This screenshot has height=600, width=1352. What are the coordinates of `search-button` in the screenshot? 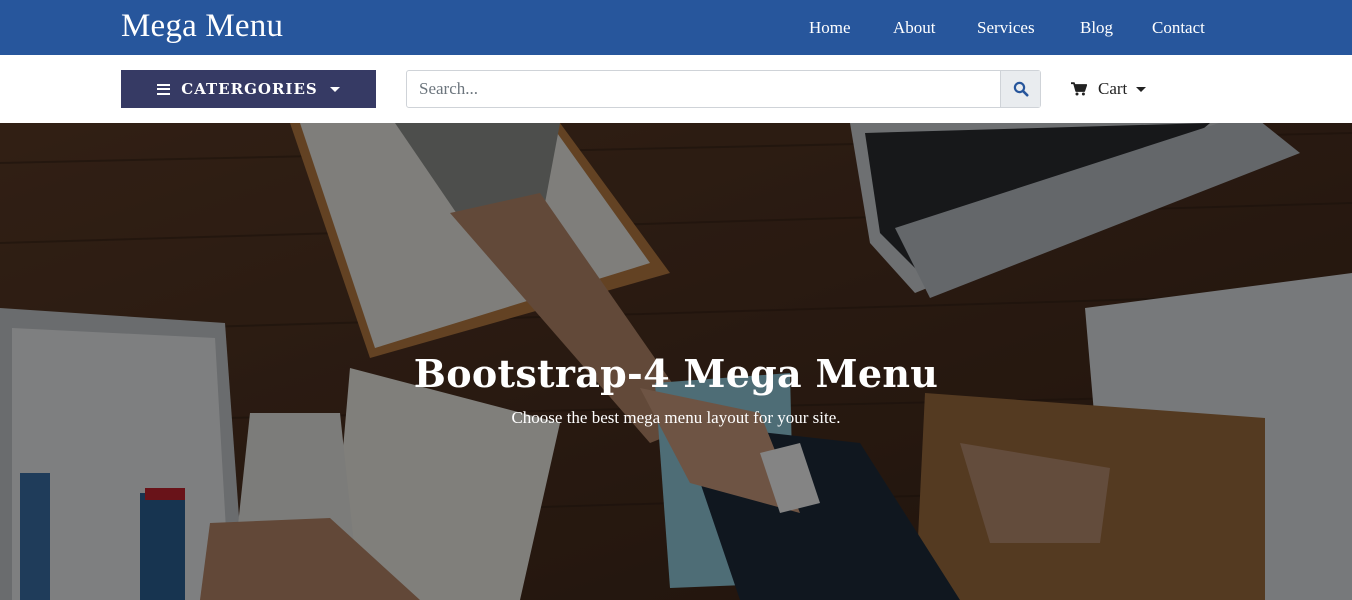 It's located at (1020, 89).